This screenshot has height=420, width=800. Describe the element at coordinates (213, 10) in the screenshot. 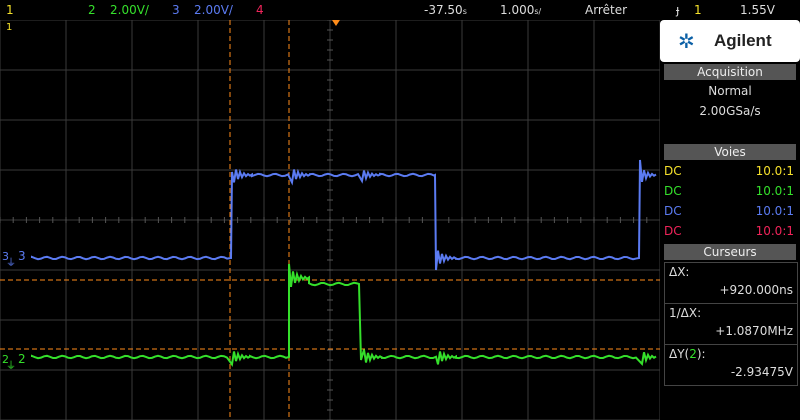

I see `channel3-scale: 2.00V/` at that location.